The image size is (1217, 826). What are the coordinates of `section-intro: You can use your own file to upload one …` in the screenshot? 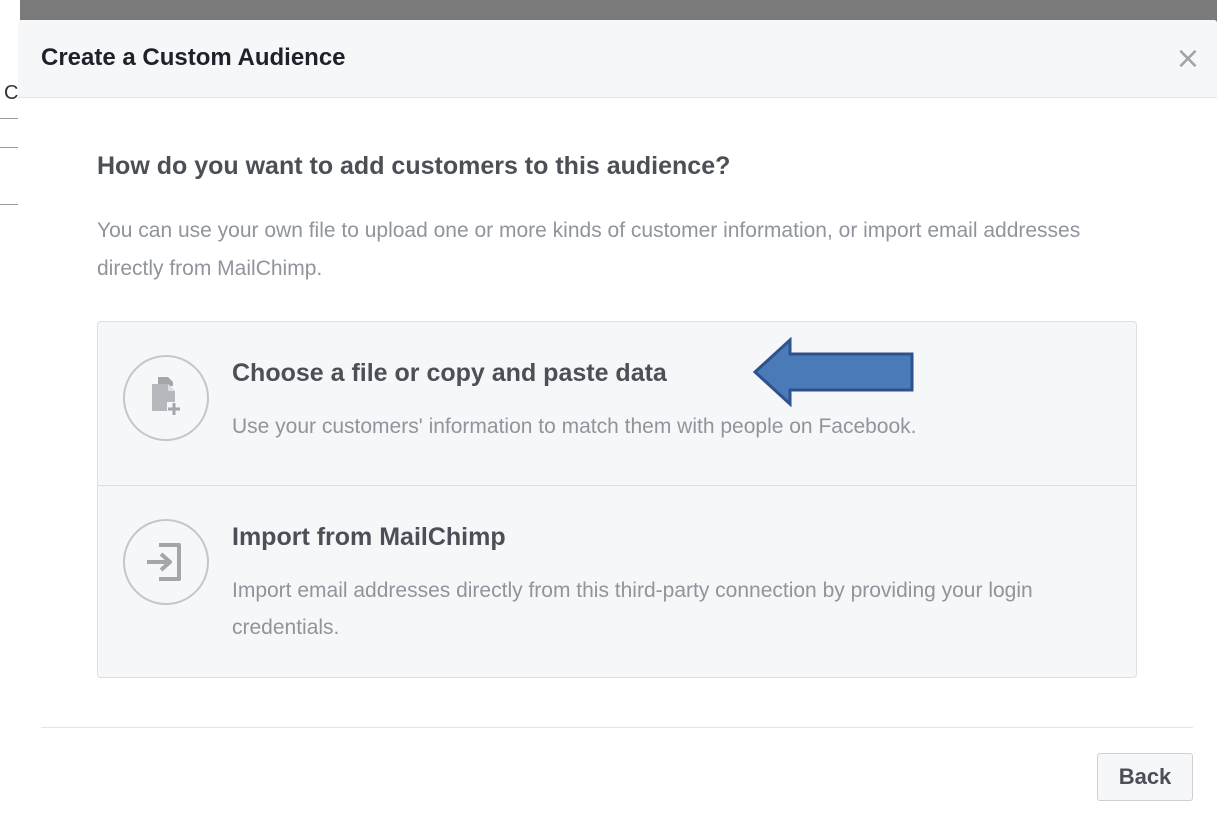 It's located at (589, 249).